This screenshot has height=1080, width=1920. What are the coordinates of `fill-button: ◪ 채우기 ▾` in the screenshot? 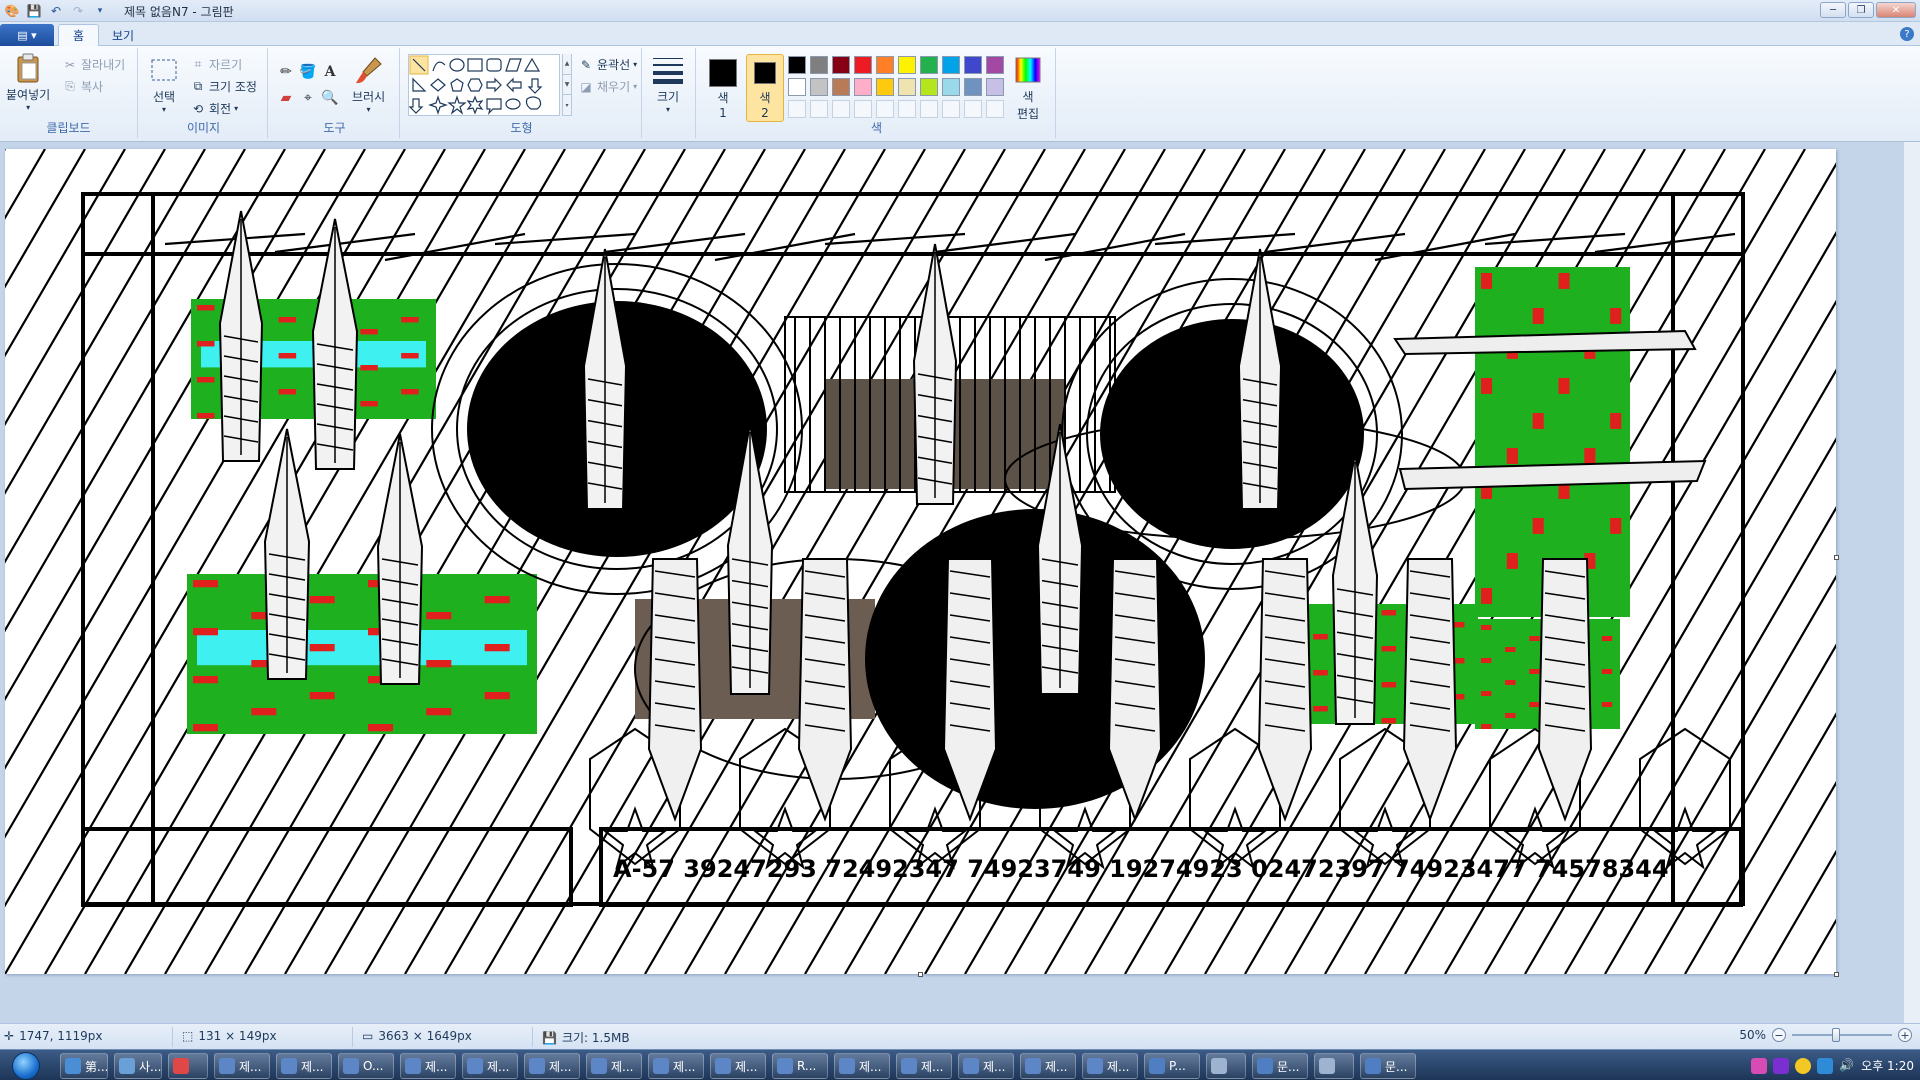 It's located at (607, 86).